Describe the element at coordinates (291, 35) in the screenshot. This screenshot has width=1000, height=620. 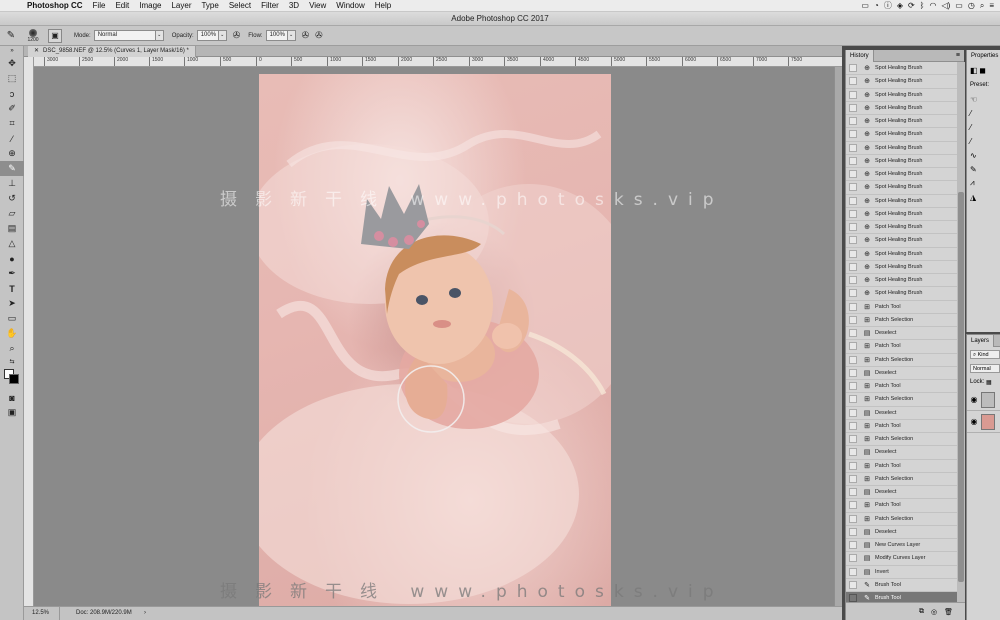
I see `flow-dropdown-icon: ⌄` at that location.